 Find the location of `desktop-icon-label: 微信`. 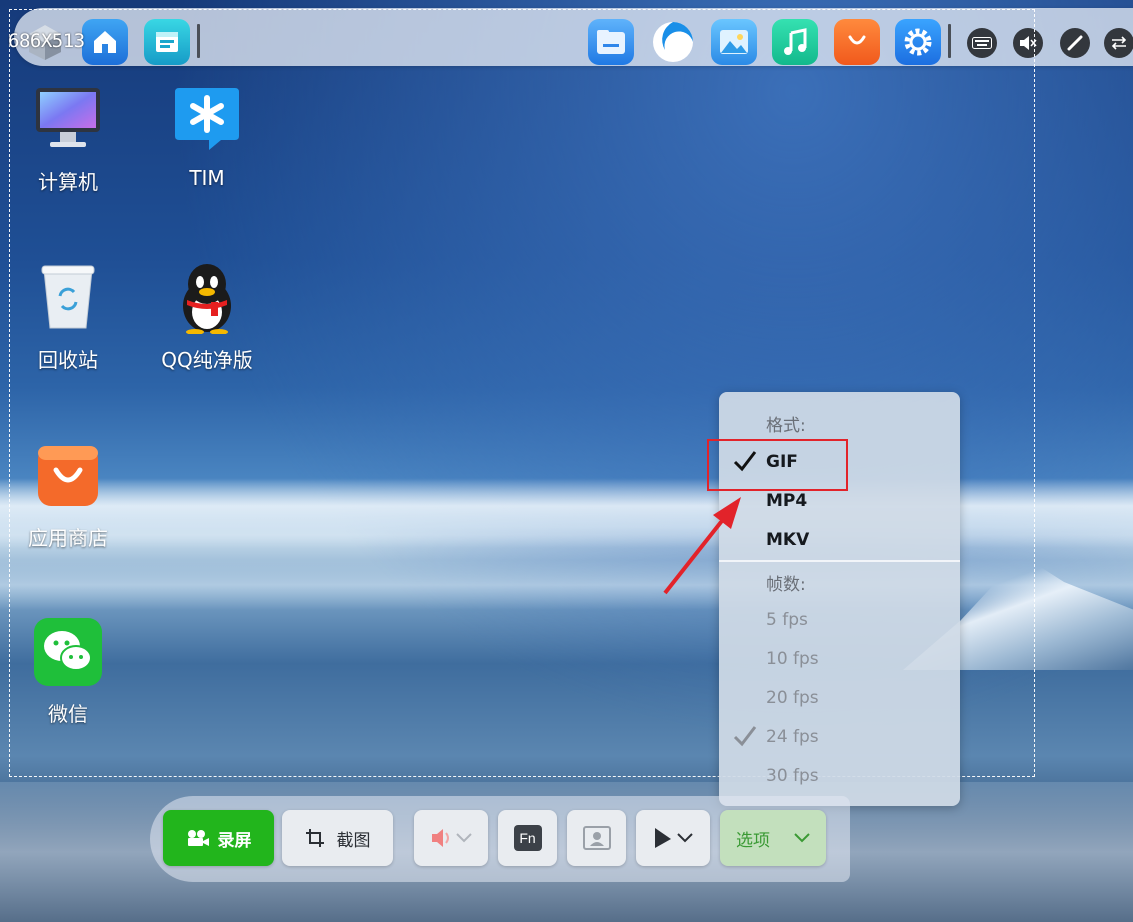

desktop-icon-label: 微信 is located at coordinates (68, 714).